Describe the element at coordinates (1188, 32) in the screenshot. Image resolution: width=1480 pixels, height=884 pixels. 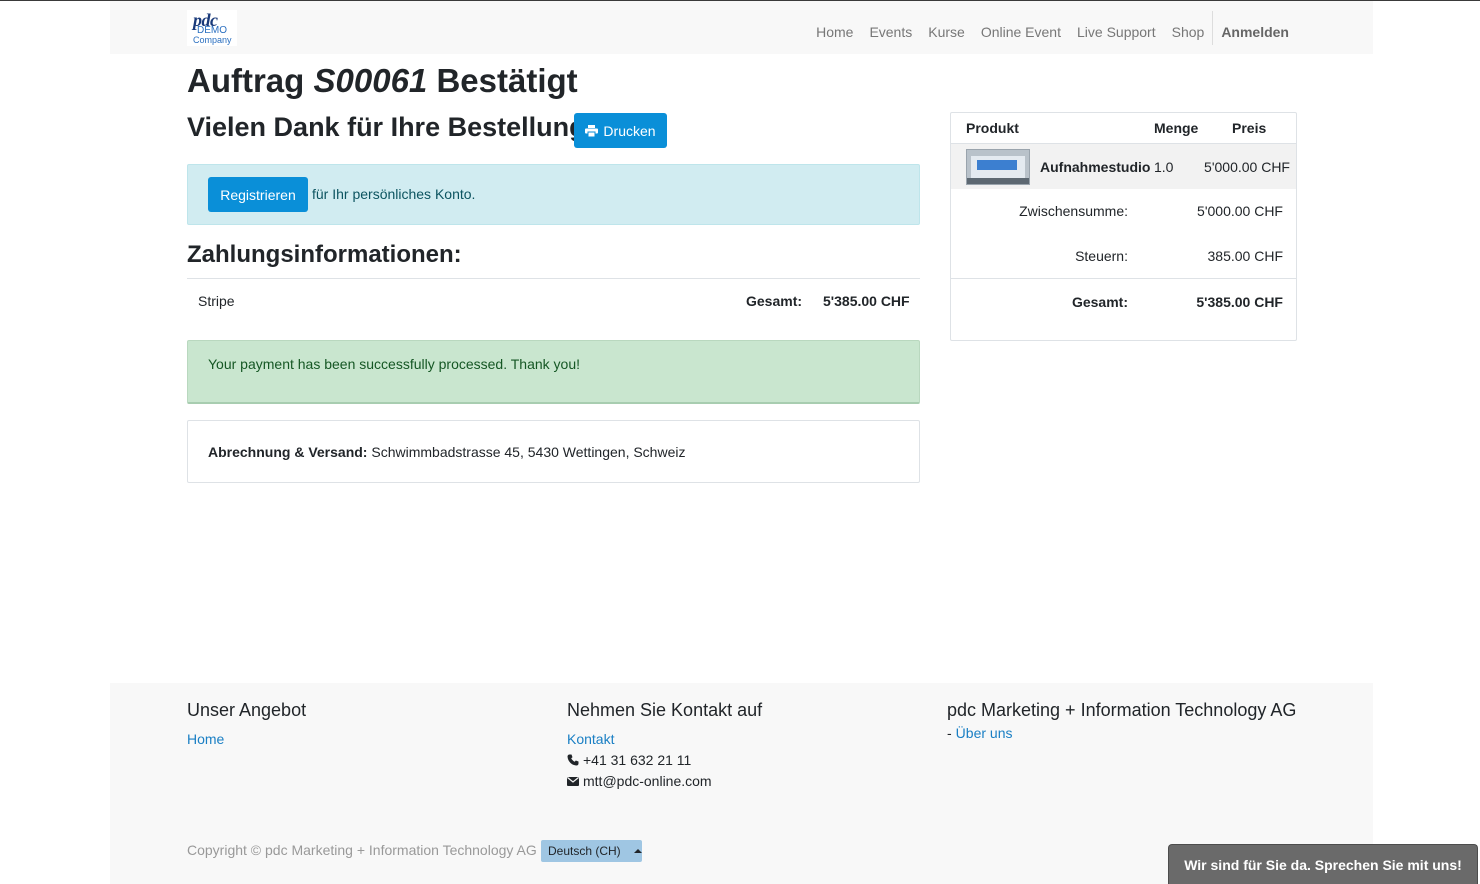
I see `nav-shop: Shop` at that location.